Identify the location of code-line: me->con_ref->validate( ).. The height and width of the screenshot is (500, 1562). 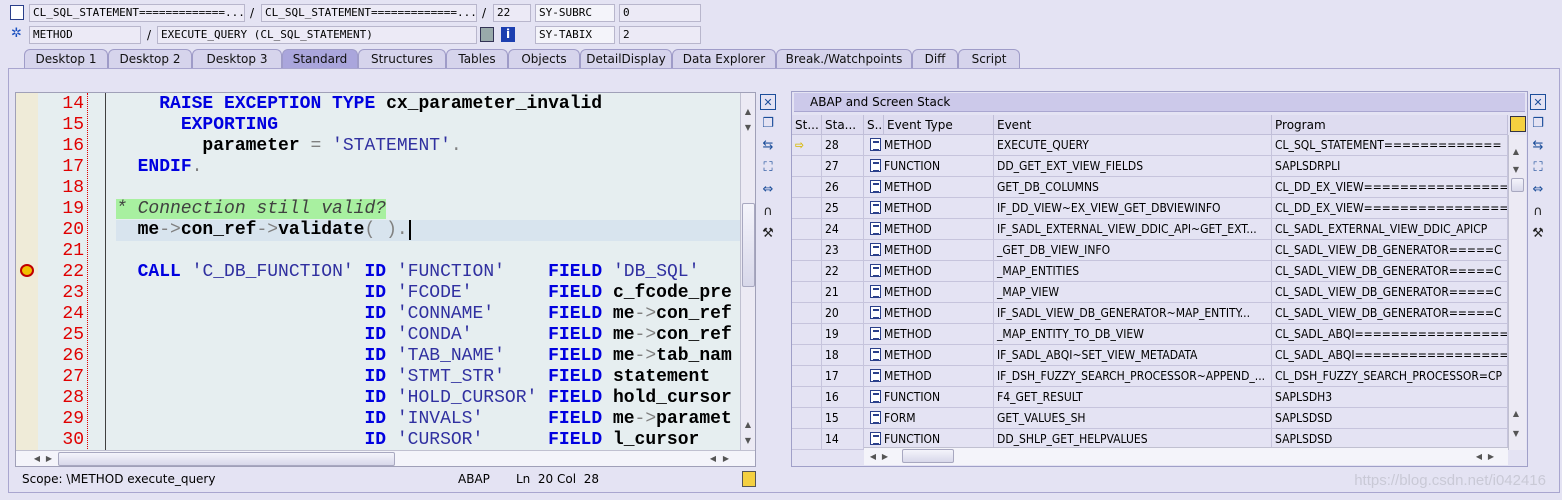
(428, 230).